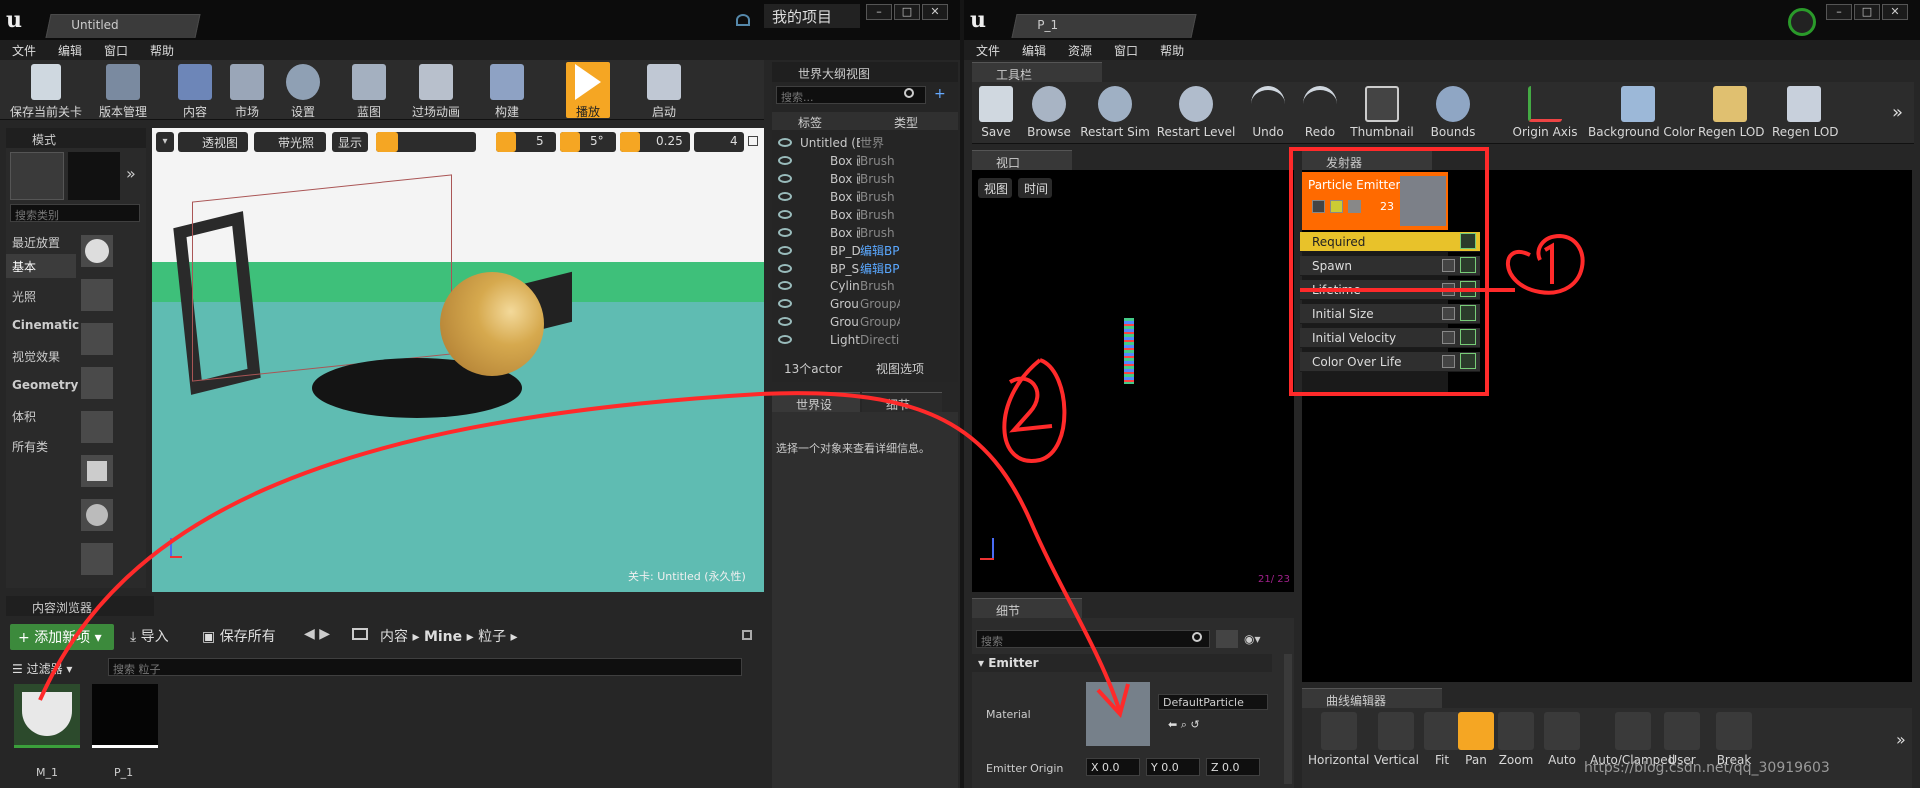 The image size is (1920, 788). I want to click on origin-x-field: X 0.0, so click(1113, 767).